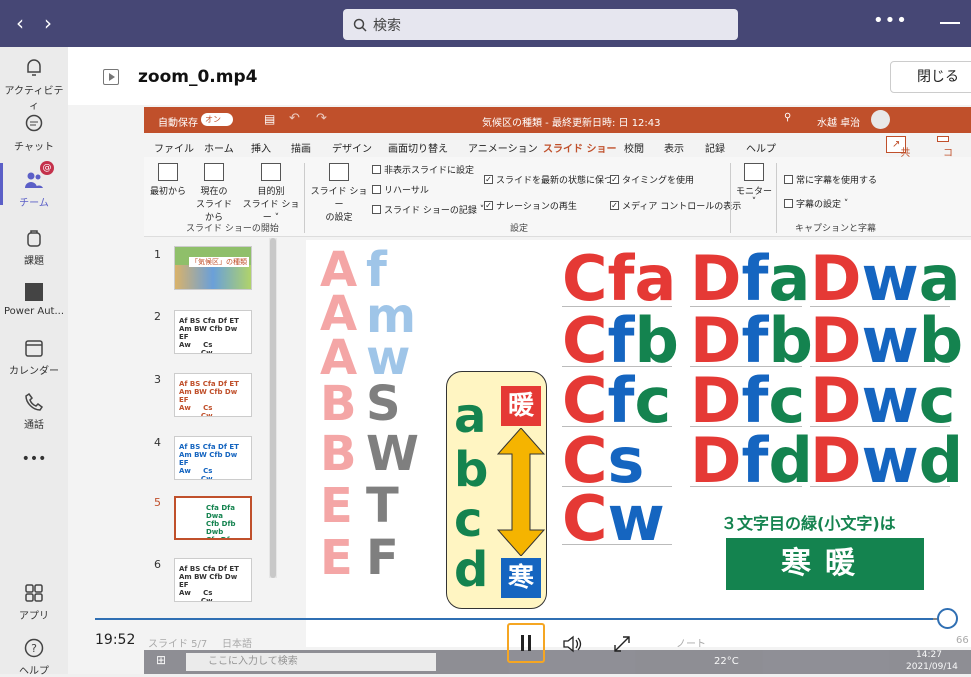  I want to click on rehearse-icon, so click(376, 189).